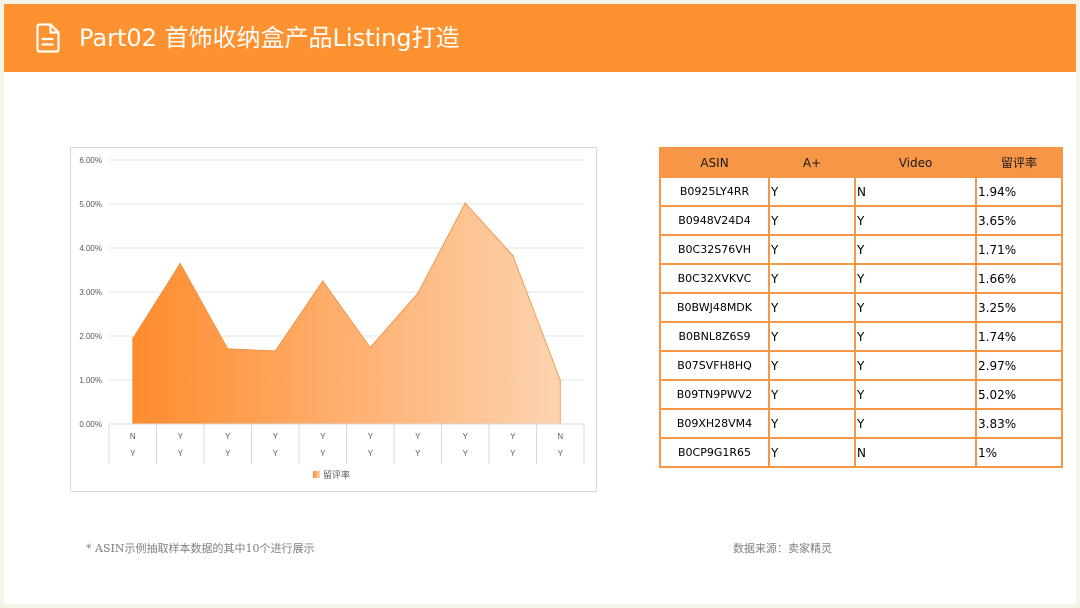 This screenshot has height=608, width=1080. I want to click on table-row: B0BNL8Z6S9 Y Y 1.74%, so click(861, 336).